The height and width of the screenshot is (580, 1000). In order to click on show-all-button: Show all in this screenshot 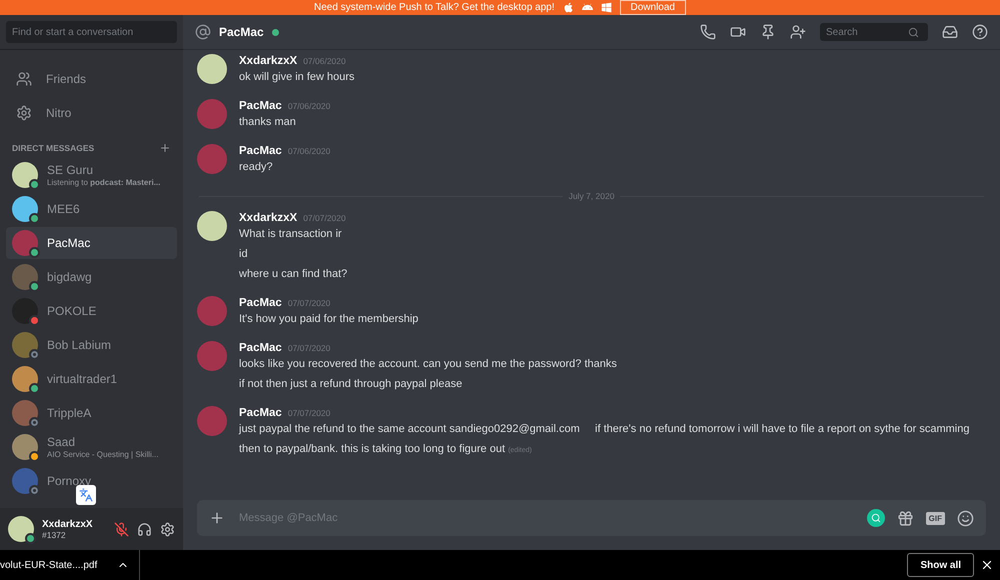, I will do `click(940, 565)`.